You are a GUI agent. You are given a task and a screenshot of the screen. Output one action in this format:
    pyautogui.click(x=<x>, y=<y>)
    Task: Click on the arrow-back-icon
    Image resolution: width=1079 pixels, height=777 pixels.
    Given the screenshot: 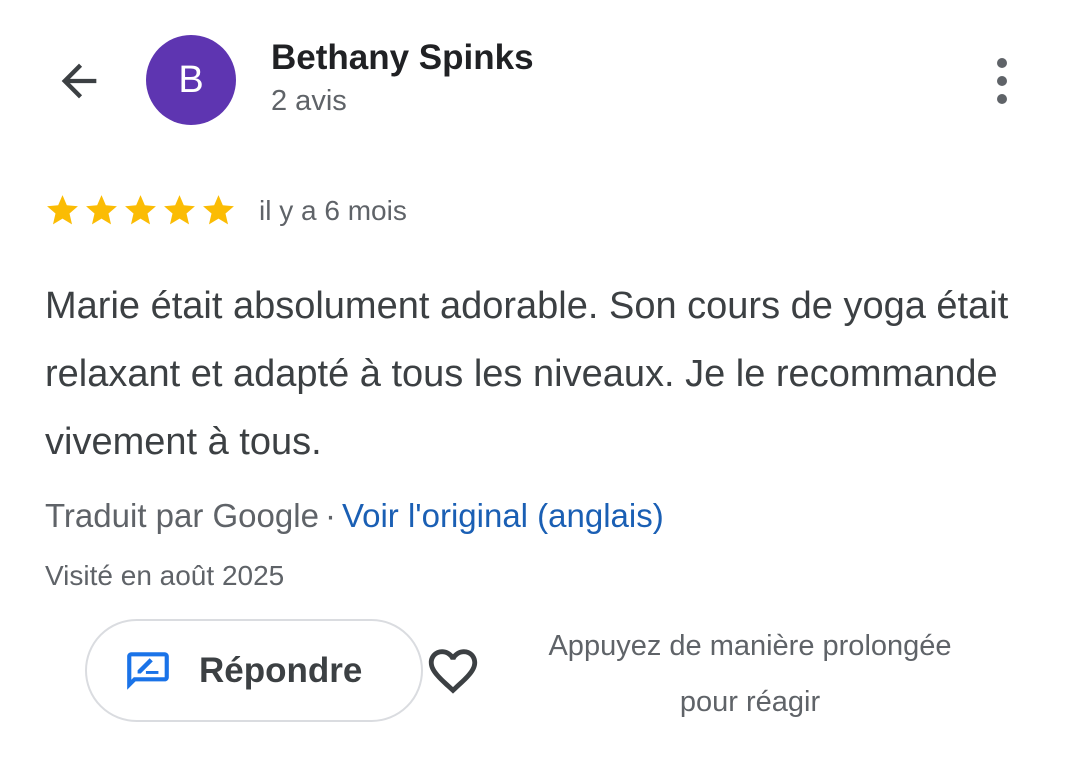 What is the action you would take?
    pyautogui.click(x=79, y=81)
    